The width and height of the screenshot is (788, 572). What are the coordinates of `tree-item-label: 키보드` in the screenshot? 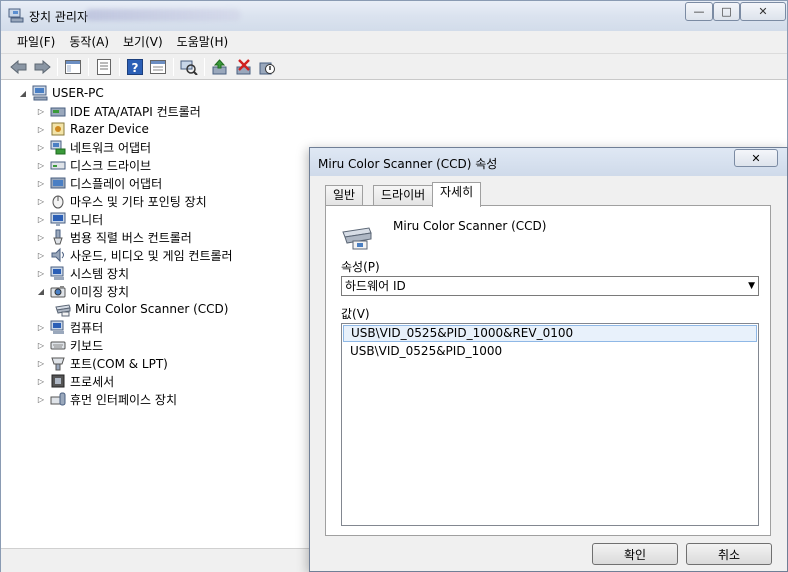 It's located at (87, 345).